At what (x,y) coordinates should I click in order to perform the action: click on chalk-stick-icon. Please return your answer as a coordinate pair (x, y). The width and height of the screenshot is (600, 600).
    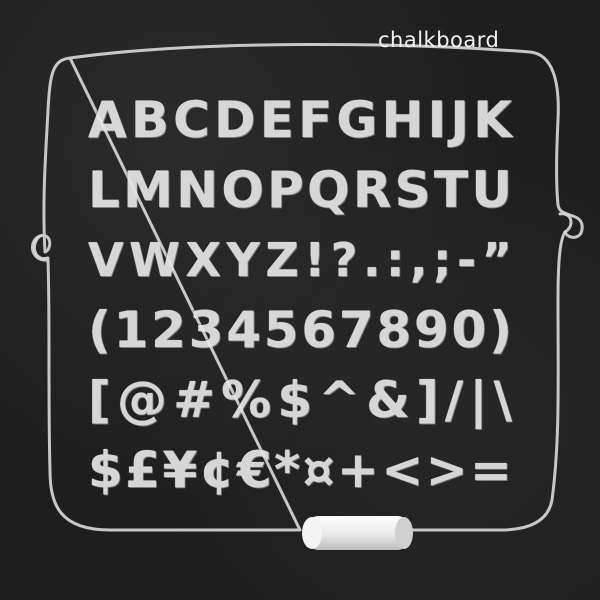
    Looking at the image, I should click on (357, 533).